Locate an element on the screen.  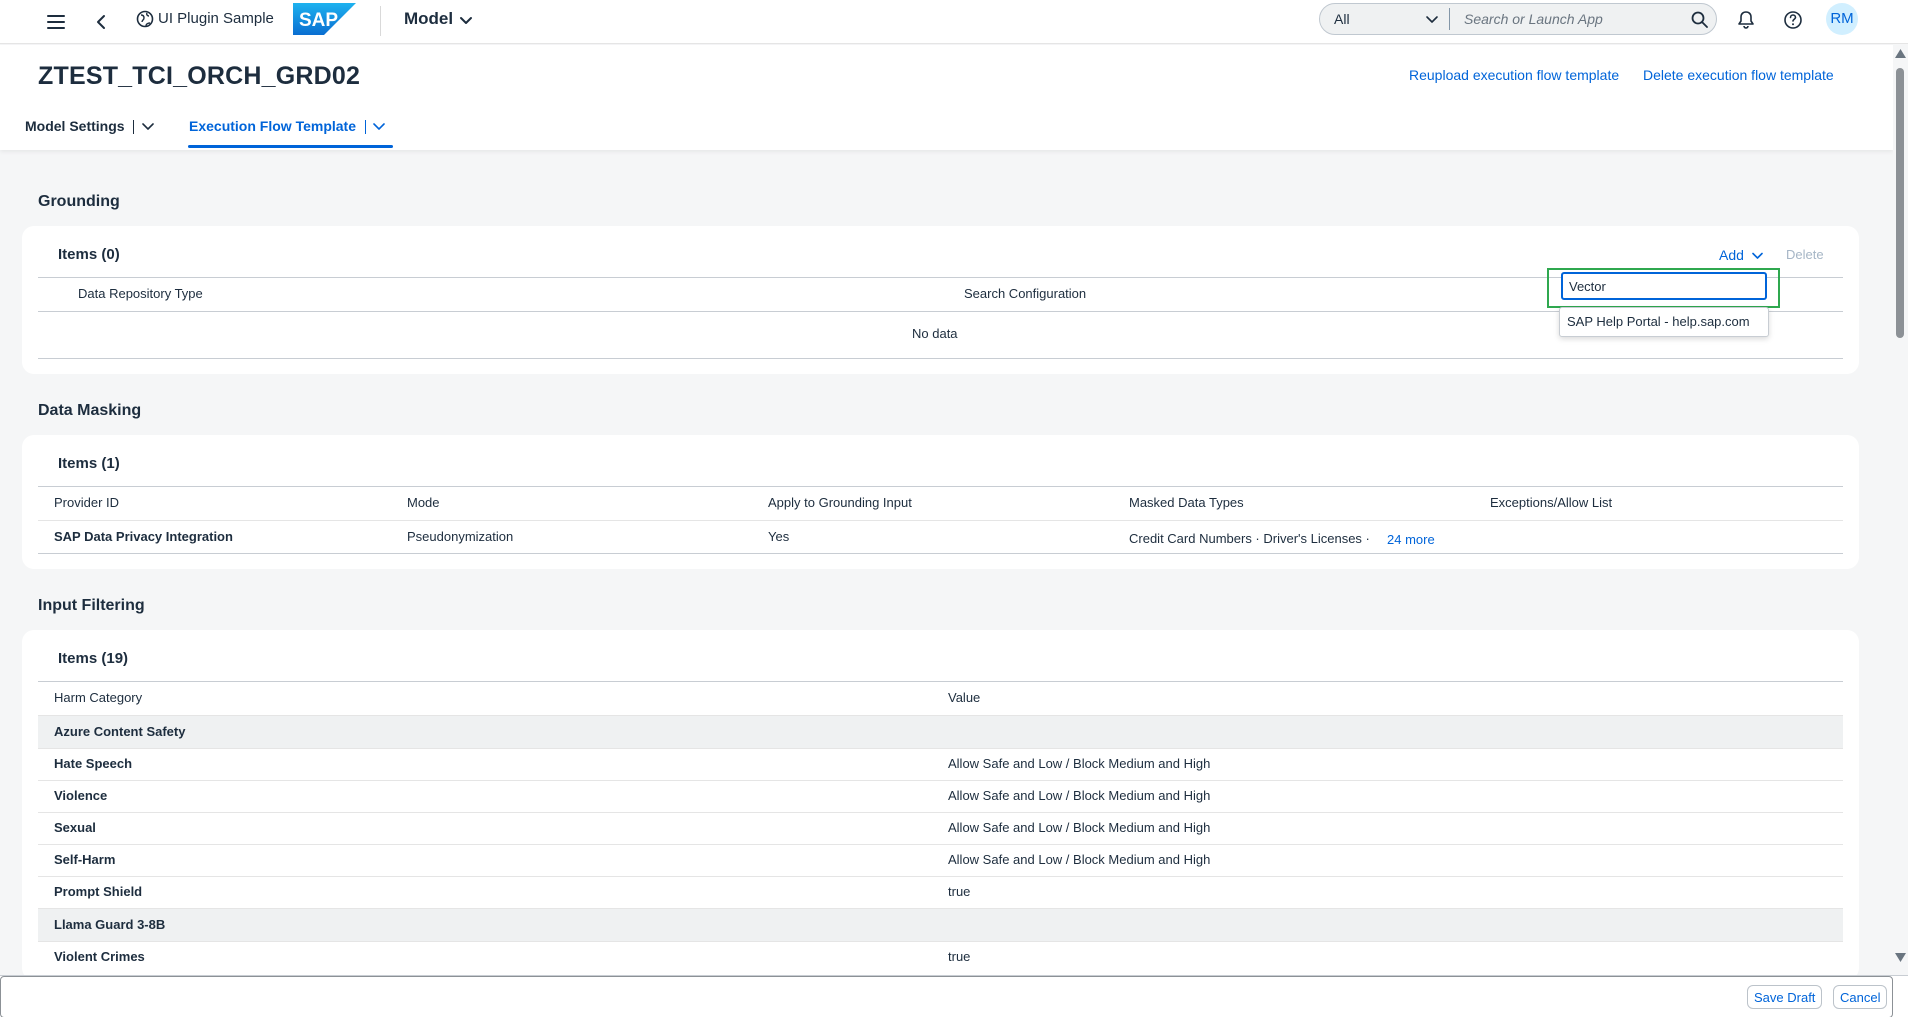
logo-text: SAP is located at coordinates (318, 20).